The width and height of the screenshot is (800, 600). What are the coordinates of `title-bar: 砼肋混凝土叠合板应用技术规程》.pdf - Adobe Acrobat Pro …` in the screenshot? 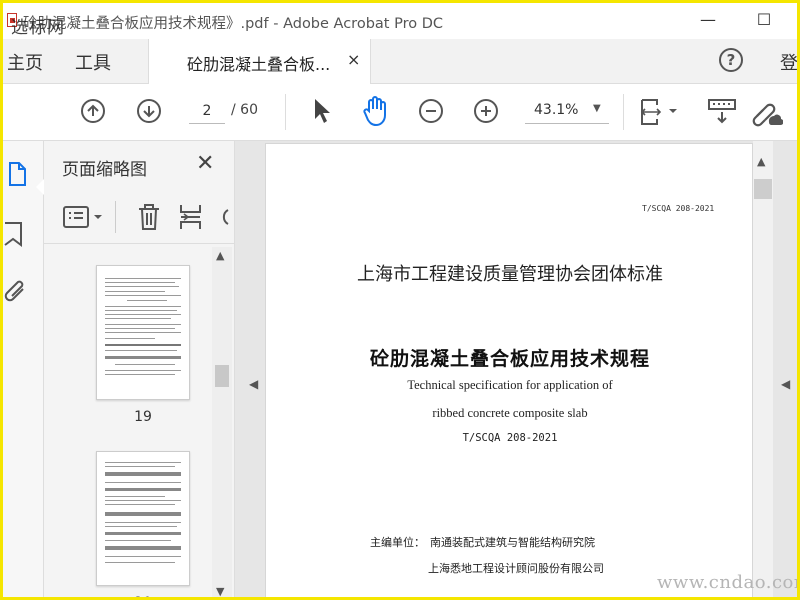 It's located at (400, 21).